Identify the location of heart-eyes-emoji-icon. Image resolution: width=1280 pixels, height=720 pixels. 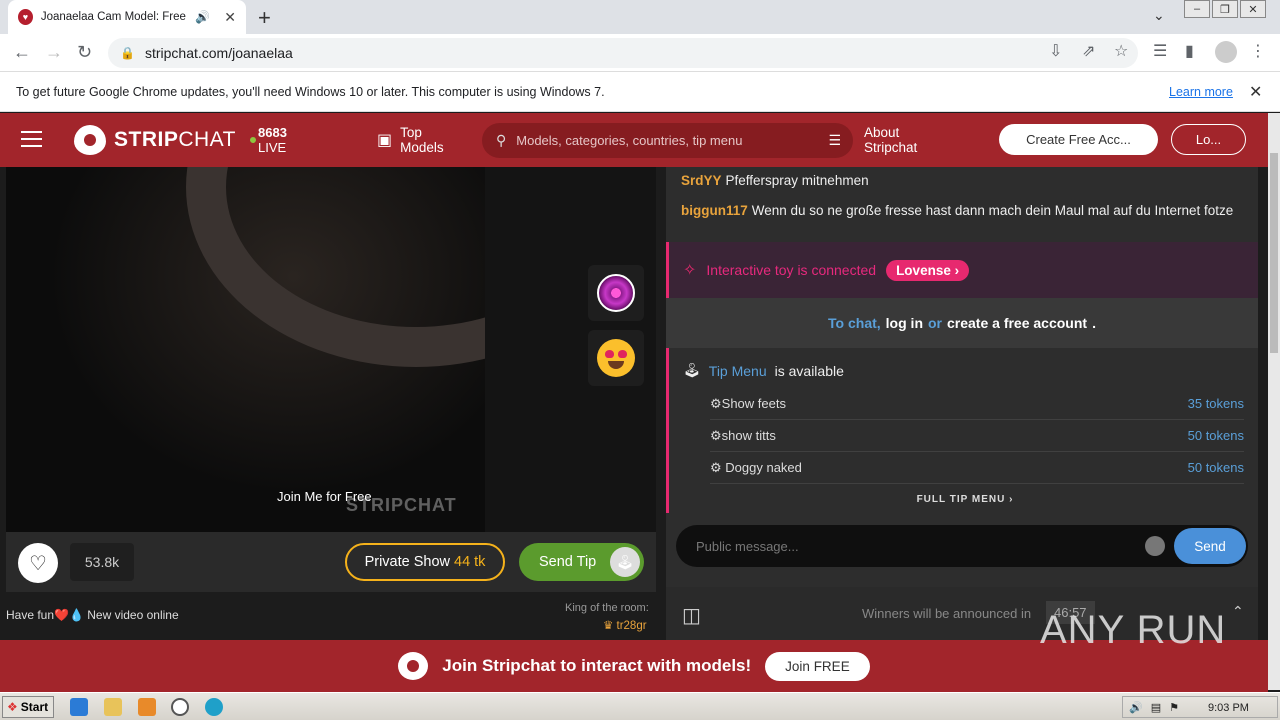
(616, 358).